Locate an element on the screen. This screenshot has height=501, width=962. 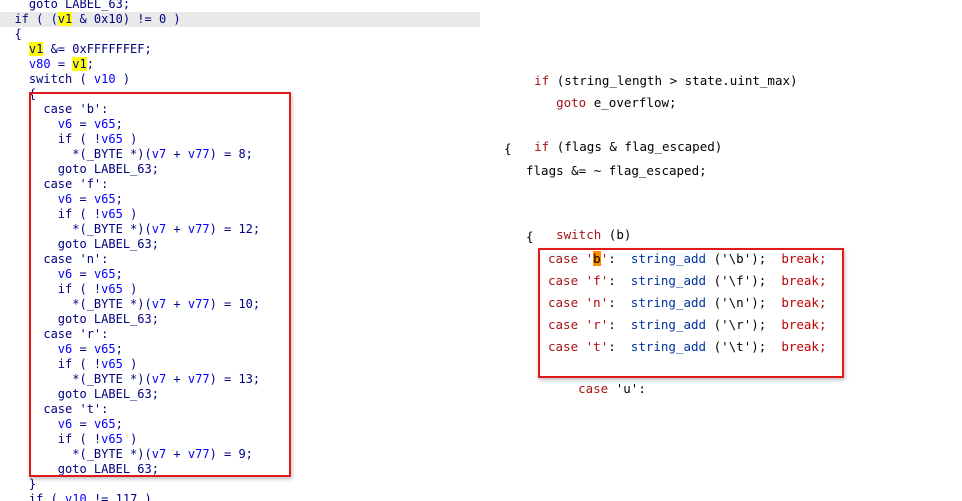
highlight-box-right is located at coordinates (691, 313).